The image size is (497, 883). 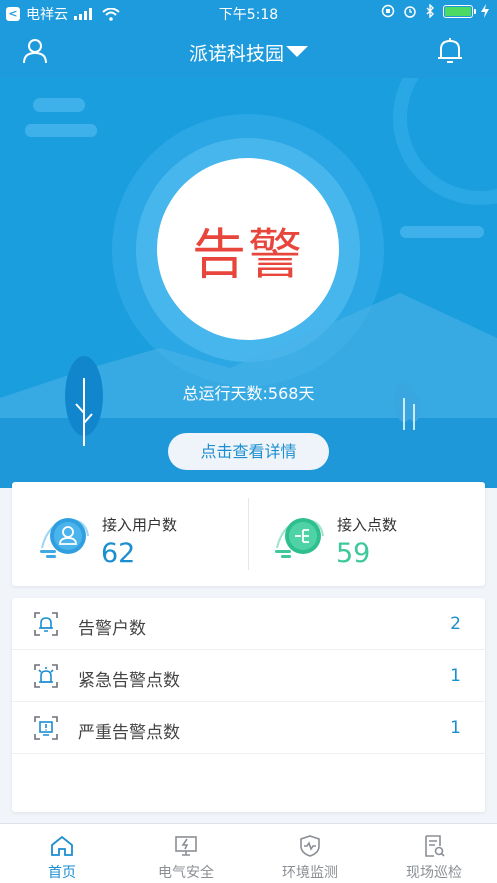 What do you see at coordinates (46, 624) in the screenshot?
I see `alarm-bell-icon` at bounding box center [46, 624].